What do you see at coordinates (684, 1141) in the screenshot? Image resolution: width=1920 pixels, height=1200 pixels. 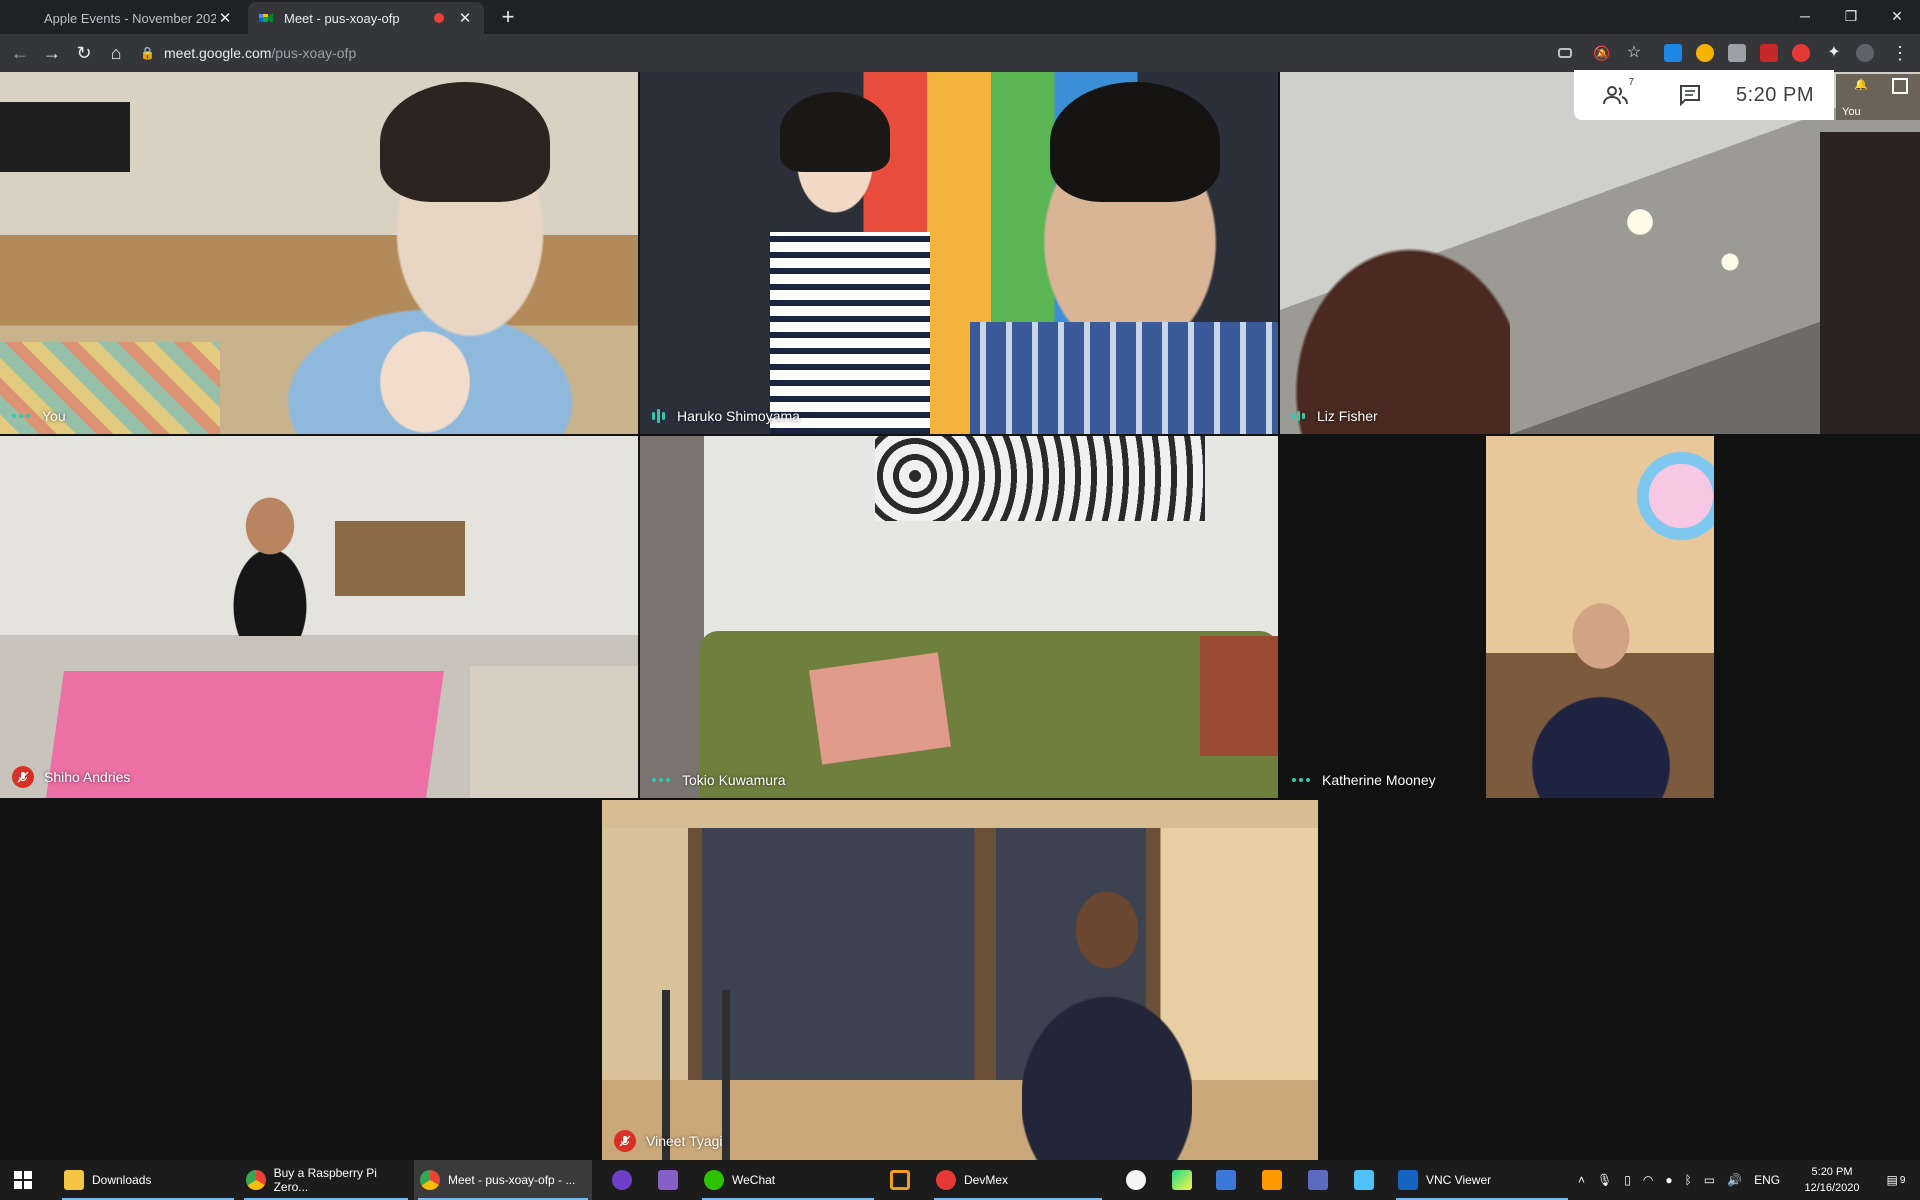 I see `participant-name: Vineet Tyagi` at bounding box center [684, 1141].